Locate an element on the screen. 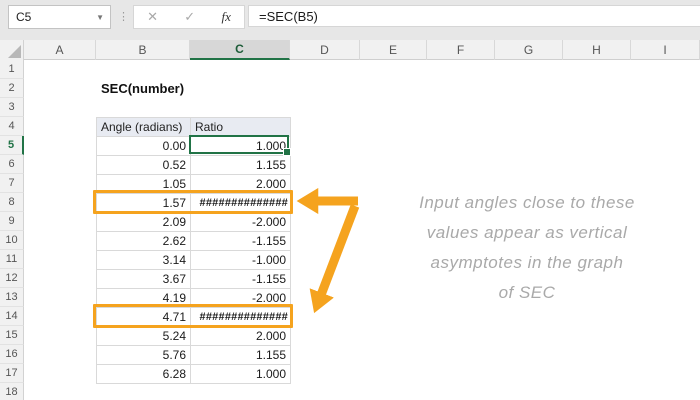  column-header-b: B is located at coordinates (143, 50).